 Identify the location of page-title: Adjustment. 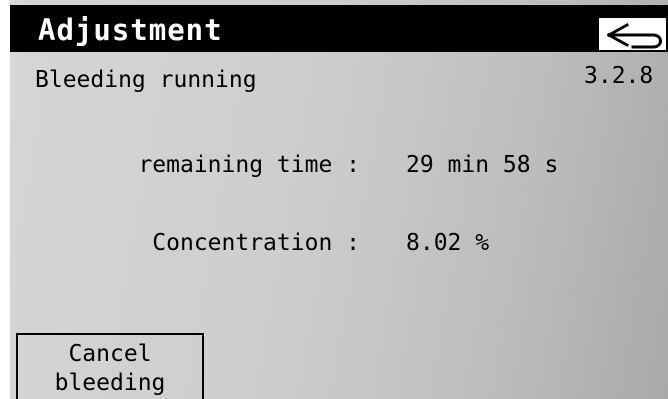
(130, 30).